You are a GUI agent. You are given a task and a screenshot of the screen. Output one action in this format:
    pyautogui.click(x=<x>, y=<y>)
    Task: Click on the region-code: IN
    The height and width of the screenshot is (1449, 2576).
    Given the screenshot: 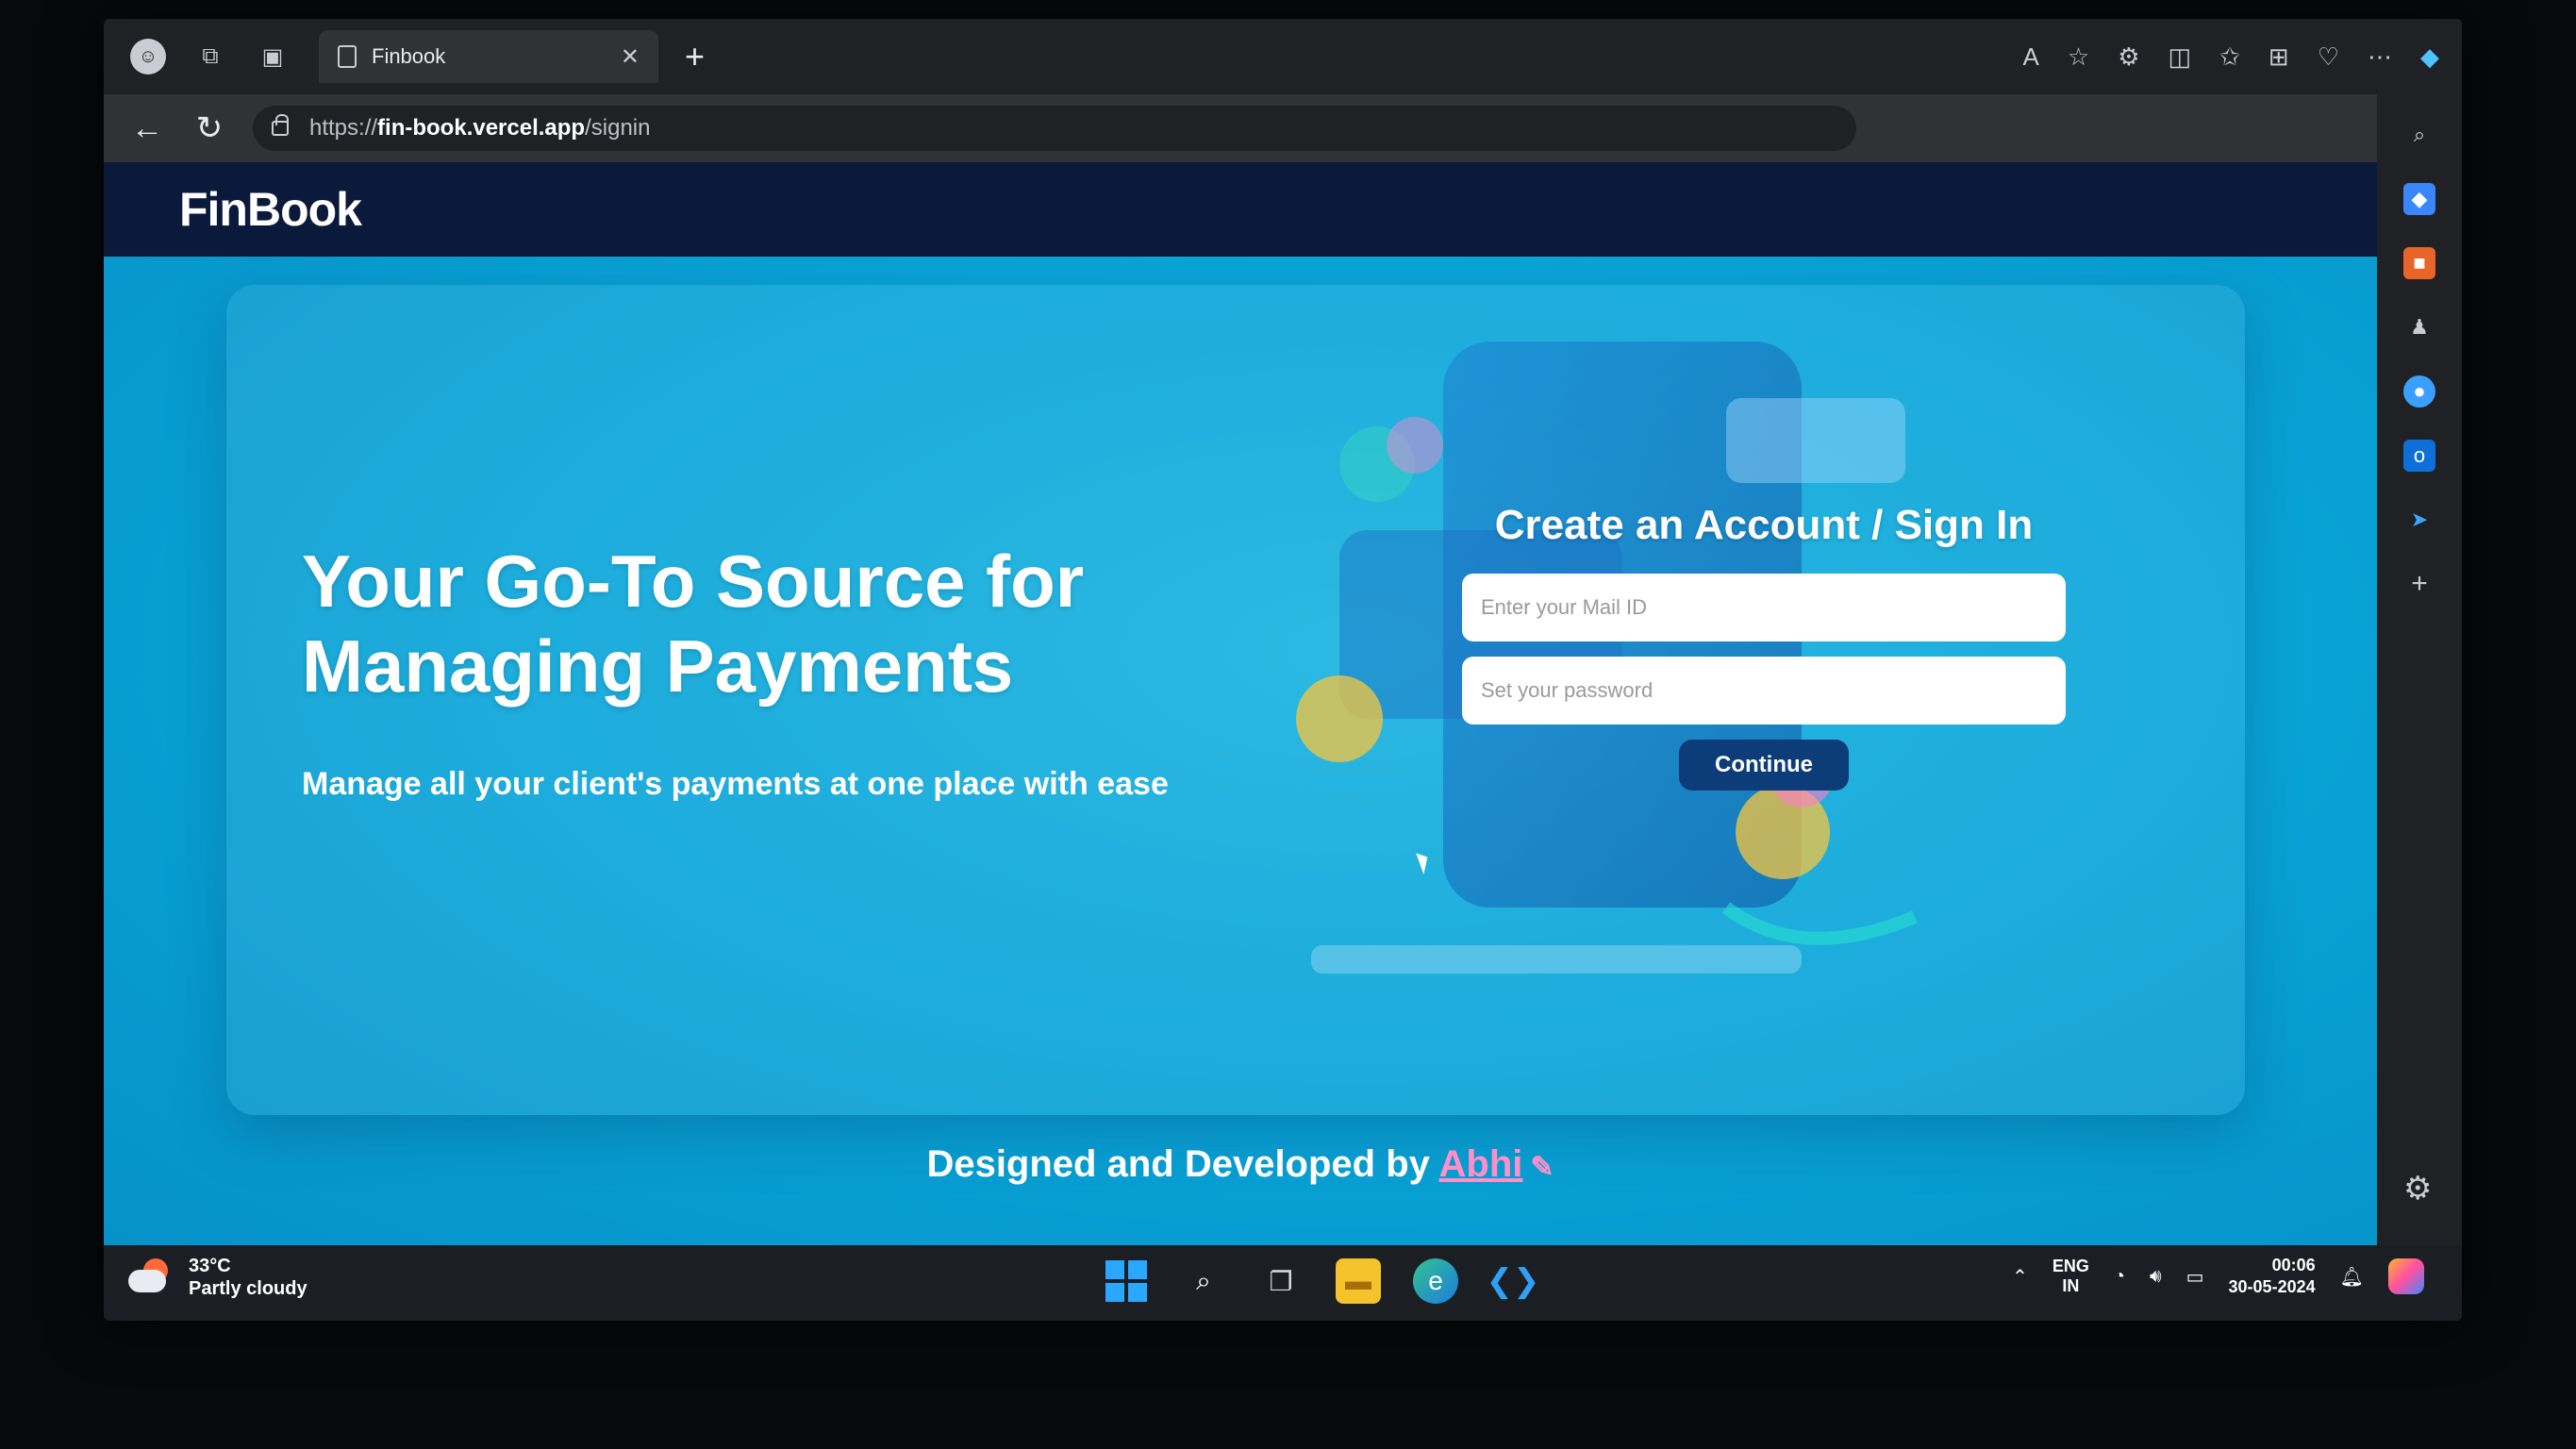 What is the action you would take?
    pyautogui.click(x=2071, y=1286)
    